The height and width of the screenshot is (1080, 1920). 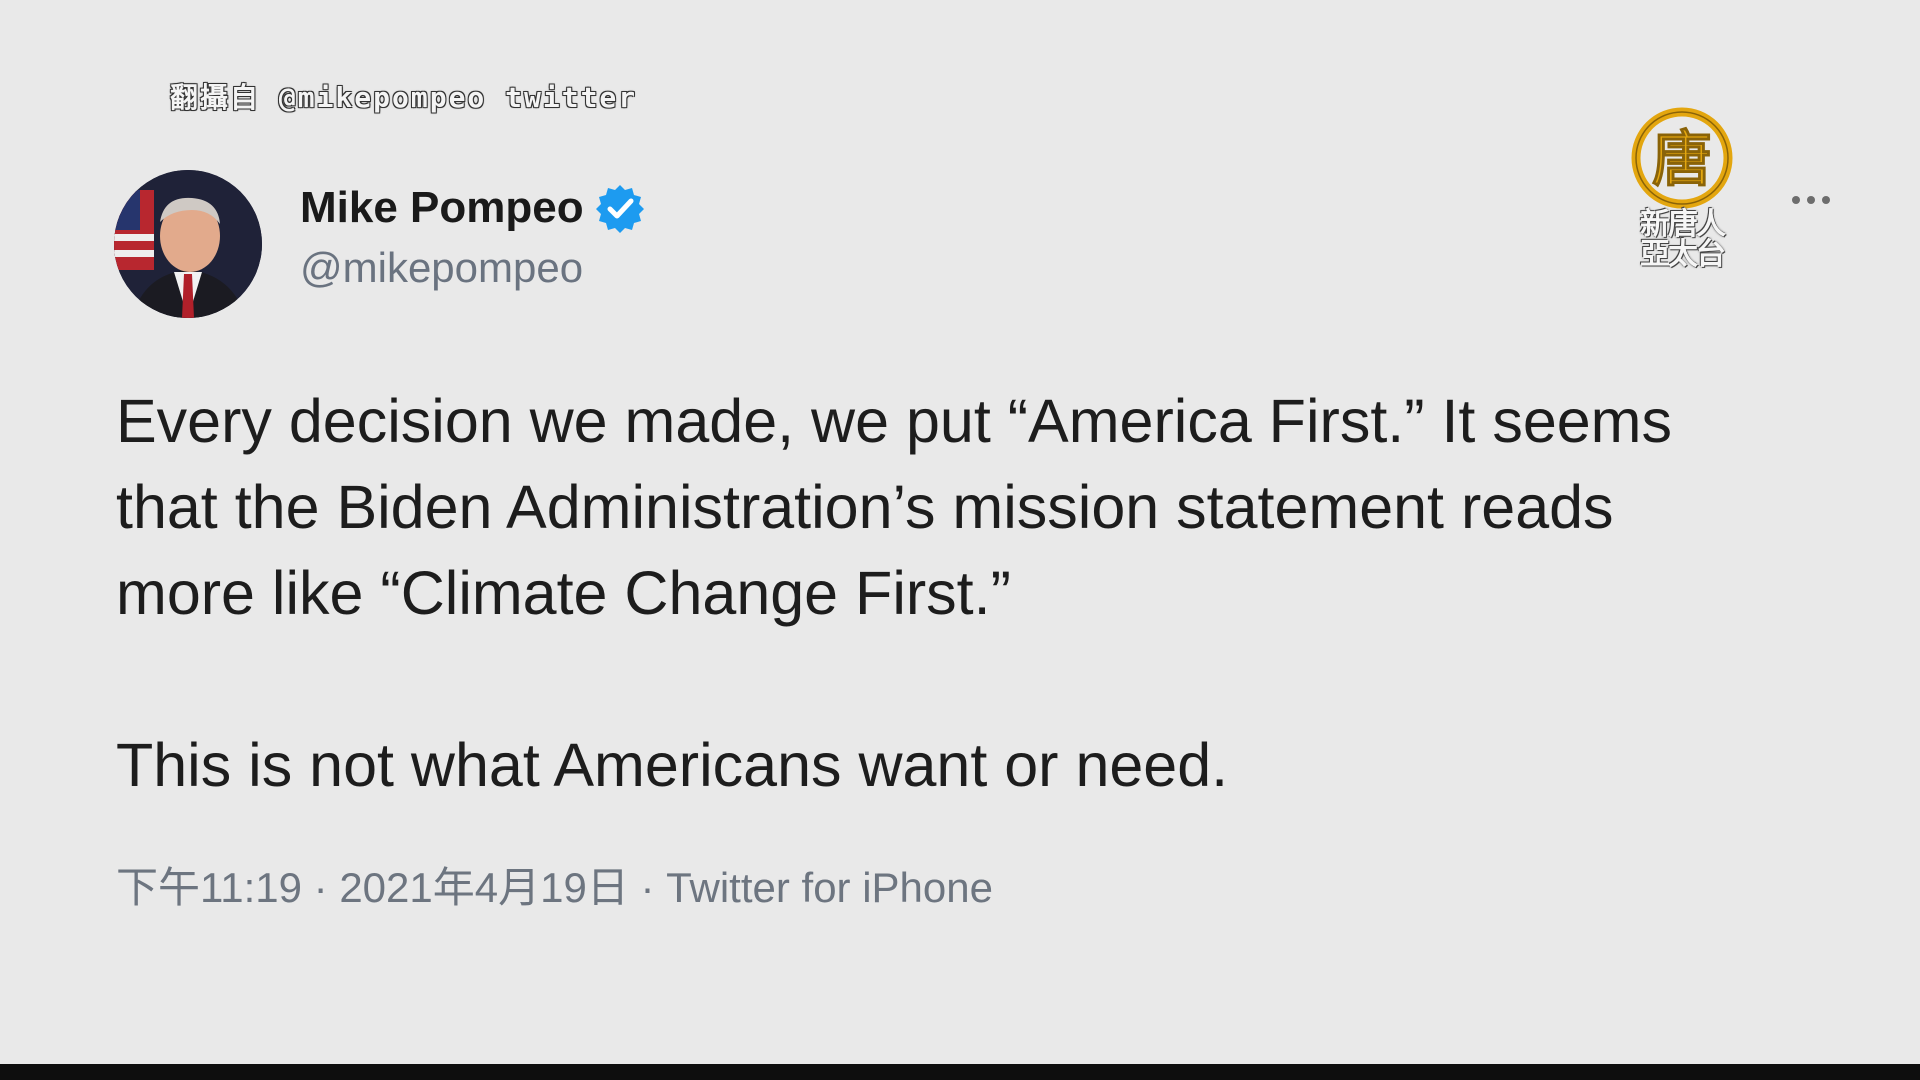 What do you see at coordinates (1683, 254) in the screenshot?
I see `logo-label-line2: 亞太台` at bounding box center [1683, 254].